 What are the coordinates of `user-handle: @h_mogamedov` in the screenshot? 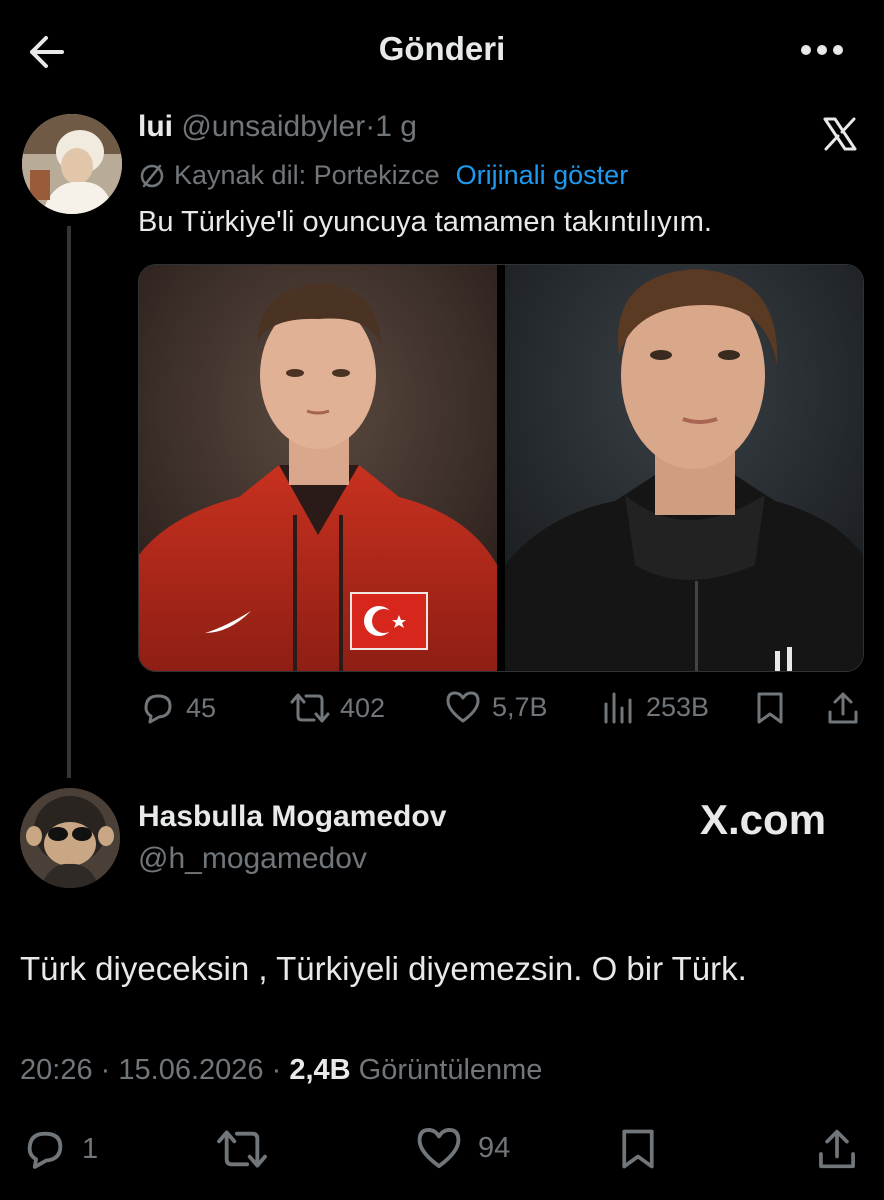 It's located at (252, 859).